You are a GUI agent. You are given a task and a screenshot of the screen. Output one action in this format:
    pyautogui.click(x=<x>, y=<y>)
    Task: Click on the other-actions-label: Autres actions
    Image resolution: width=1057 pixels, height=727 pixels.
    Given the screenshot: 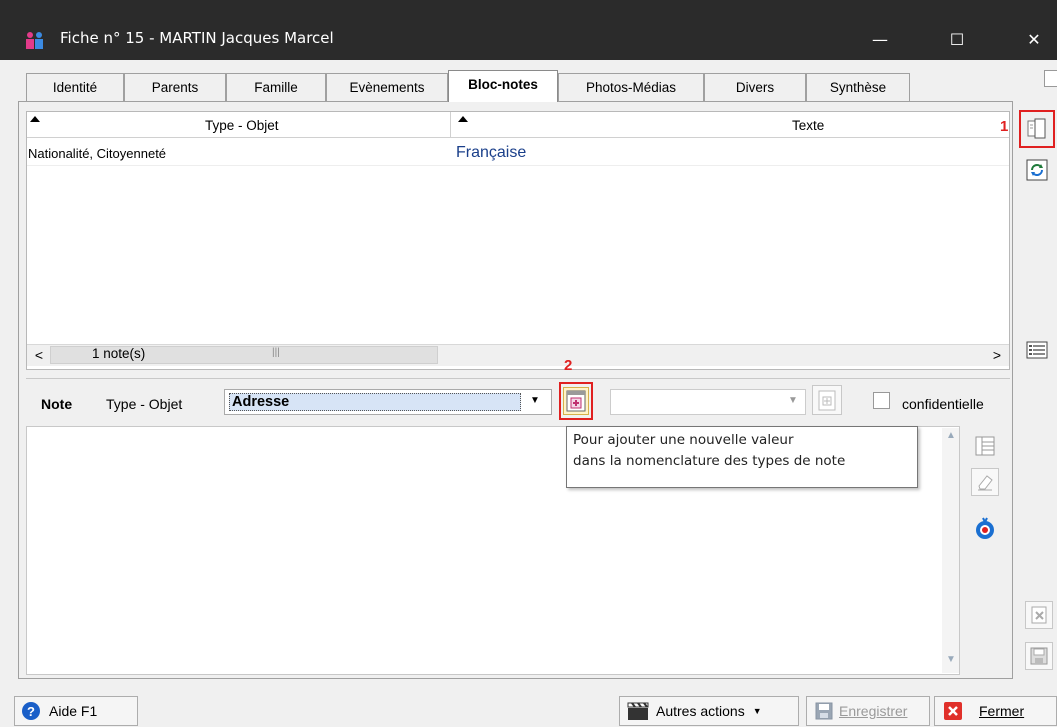 What is the action you would take?
    pyautogui.click(x=700, y=711)
    